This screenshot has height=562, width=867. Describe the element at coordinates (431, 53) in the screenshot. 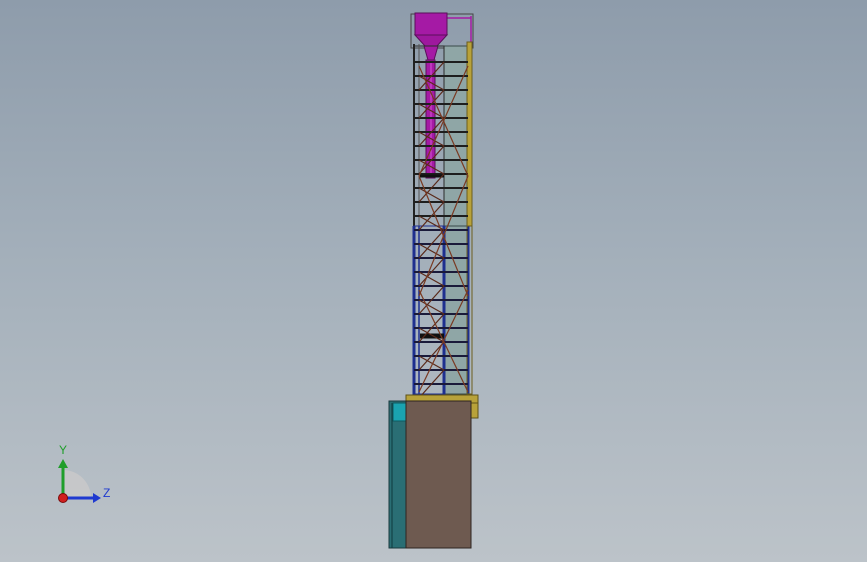

I see `hopper-funnel` at that location.